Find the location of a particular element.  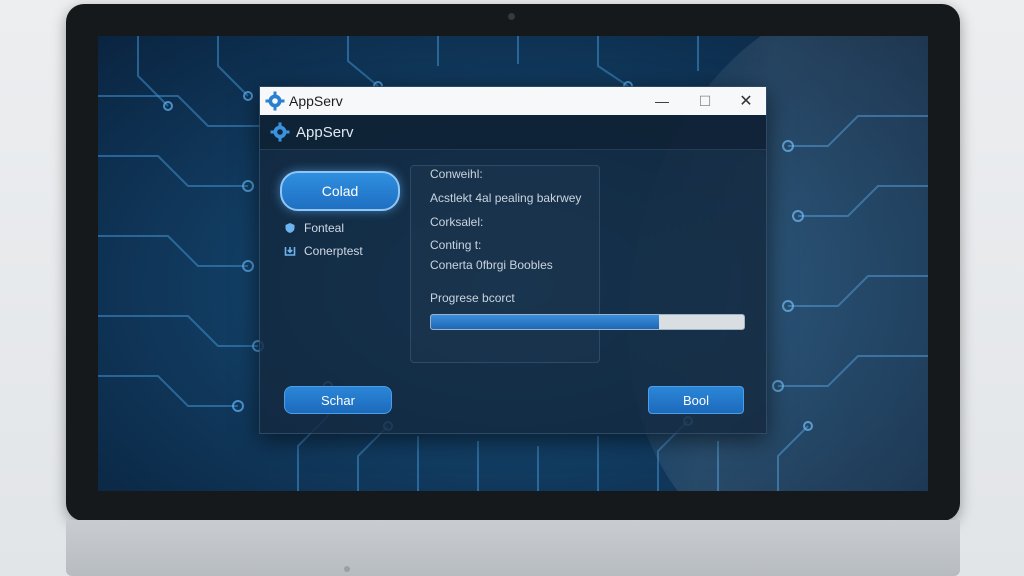

minimize-icon: — is located at coordinates (662, 101).